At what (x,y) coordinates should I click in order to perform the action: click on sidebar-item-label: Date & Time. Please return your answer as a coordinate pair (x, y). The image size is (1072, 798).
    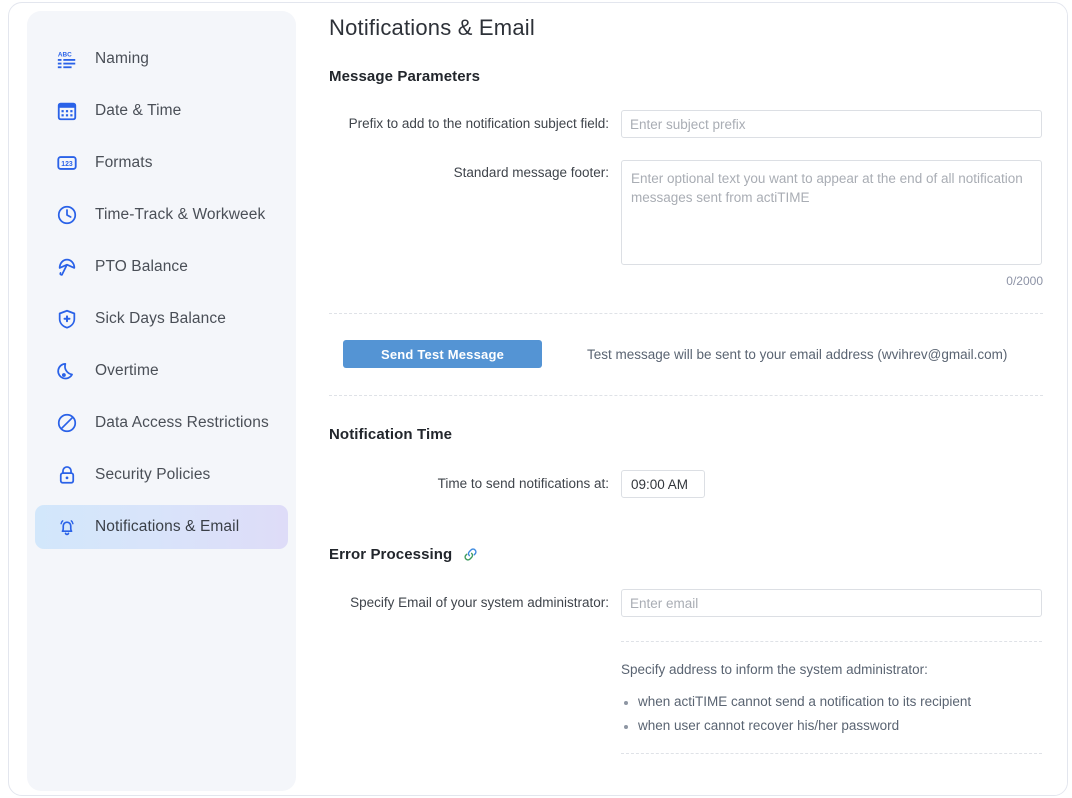
    Looking at the image, I should click on (138, 110).